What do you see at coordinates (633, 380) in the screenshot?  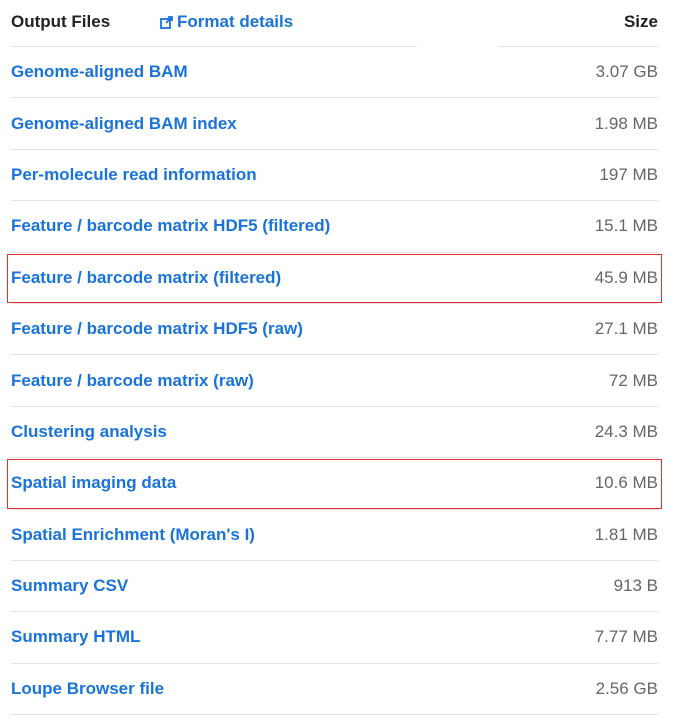 I see `file-size: 72 MB` at bounding box center [633, 380].